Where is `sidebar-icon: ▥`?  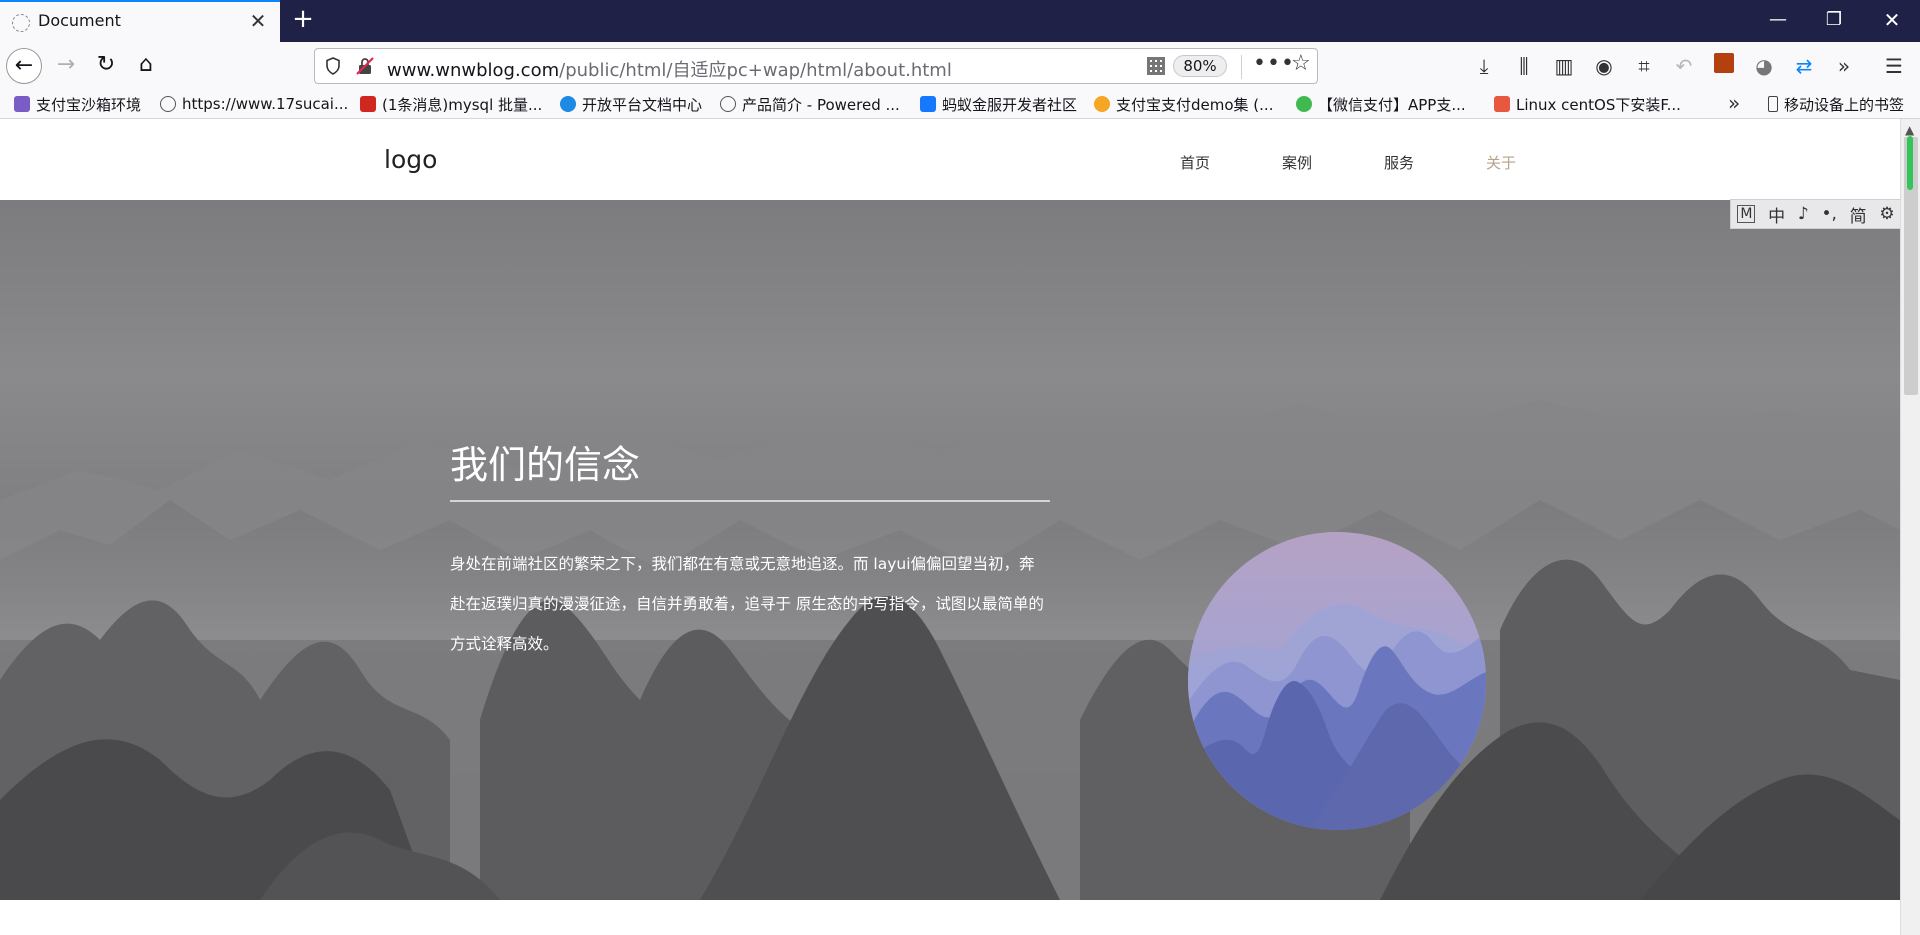 sidebar-icon: ▥ is located at coordinates (1564, 66).